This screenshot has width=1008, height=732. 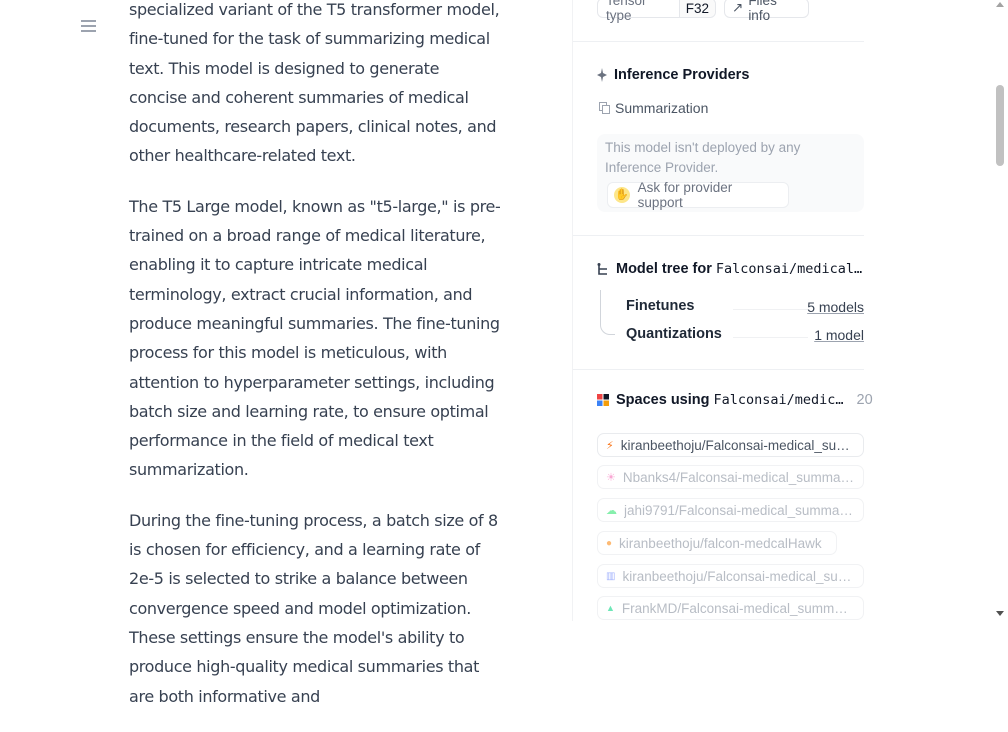 What do you see at coordinates (663, 400) in the screenshot?
I see `spaces-title: Spaces using` at bounding box center [663, 400].